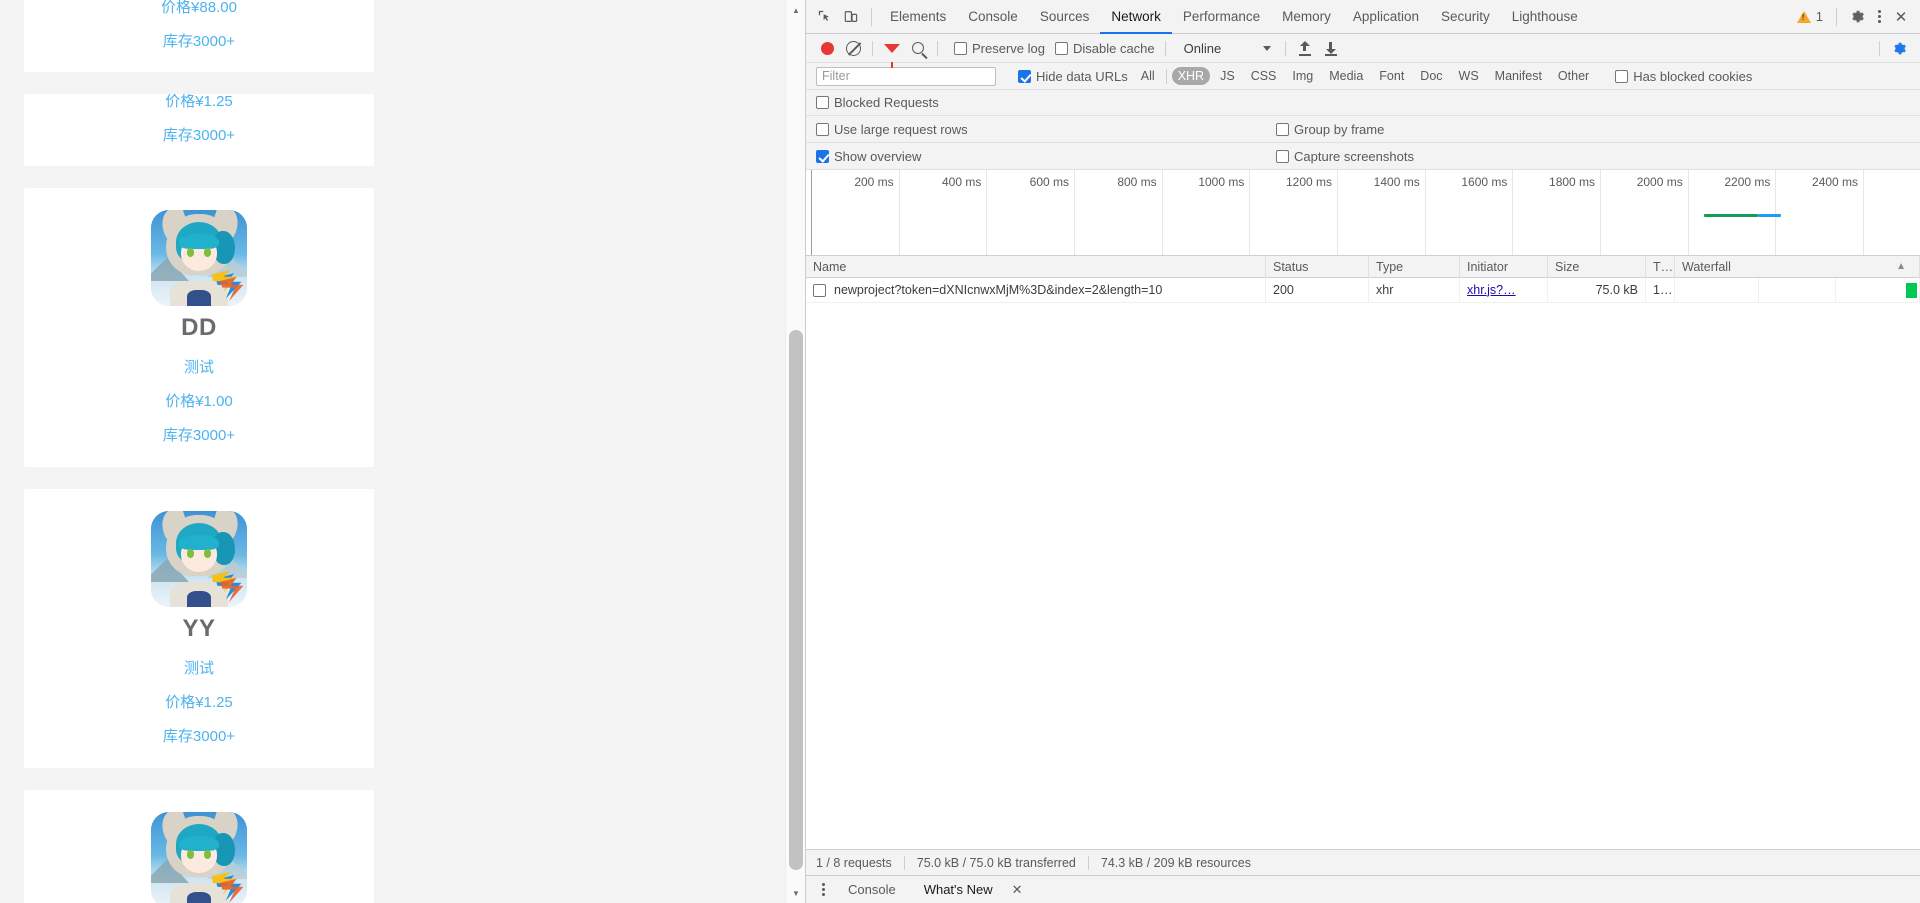 The image size is (1920, 903). Describe the element at coordinates (1573, 76) in the screenshot. I see `filter-type-other: Other` at that location.